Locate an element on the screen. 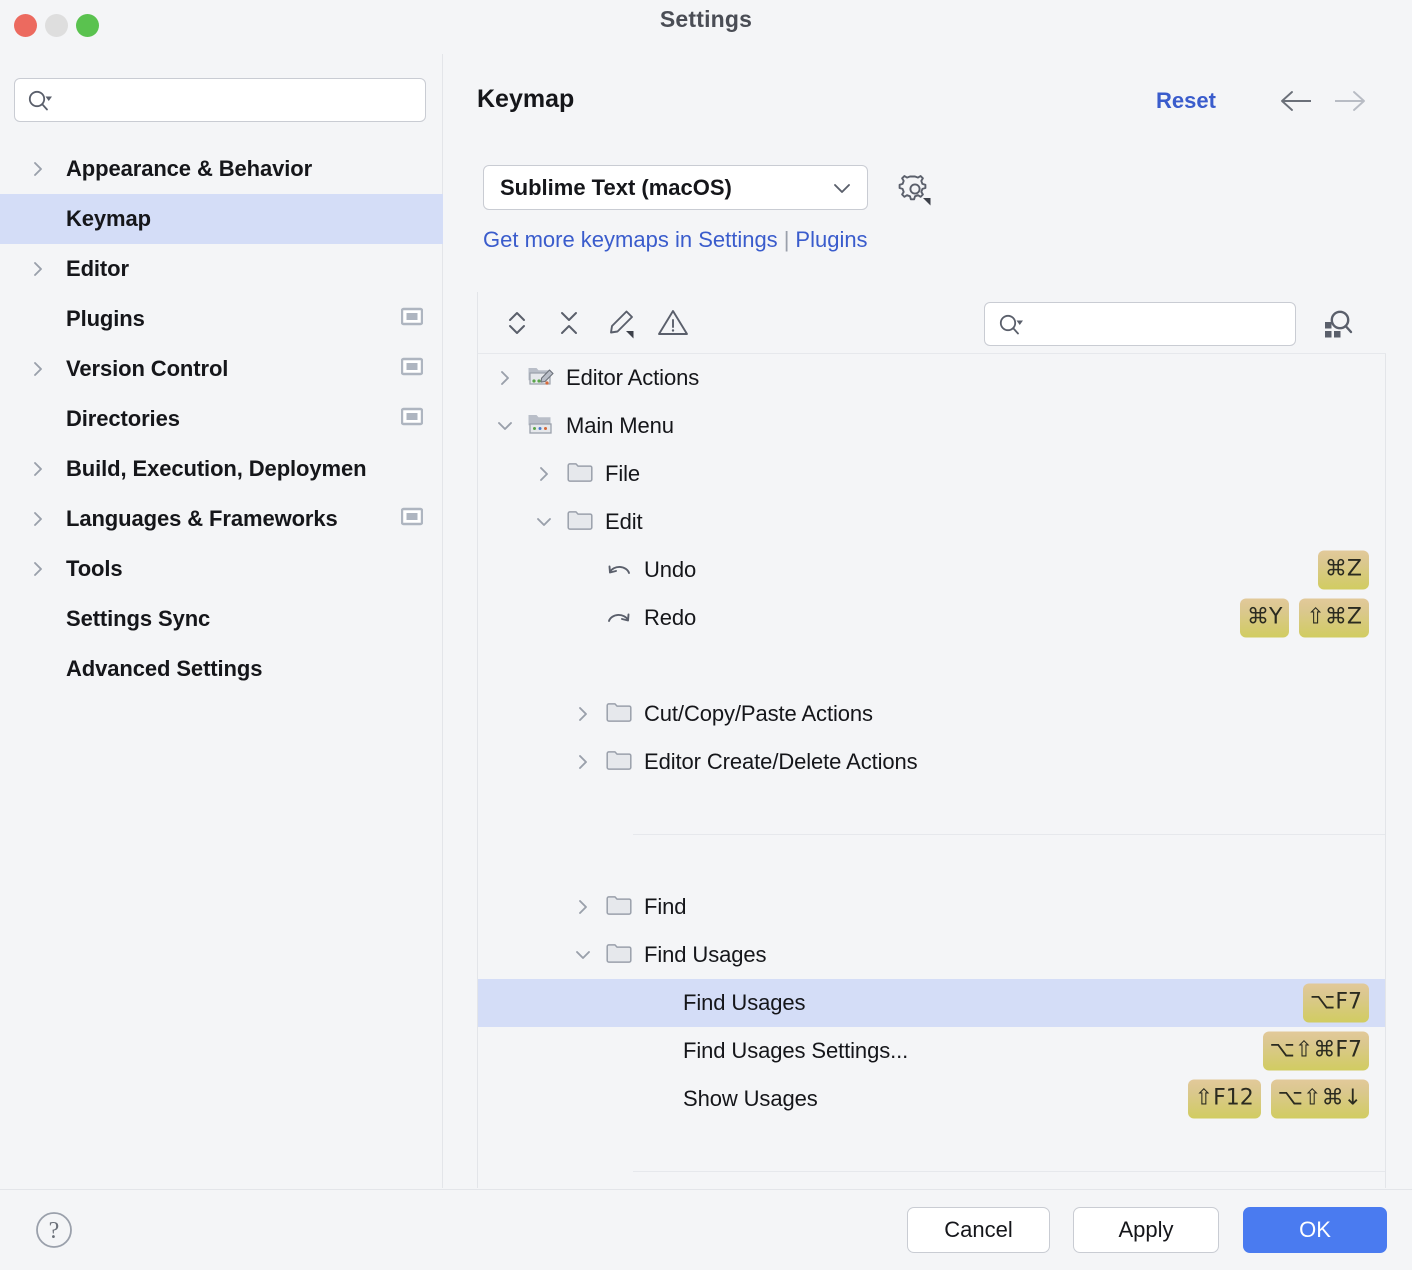 This screenshot has height=1270, width=1412. sidebar-item-label: Plugins is located at coordinates (105, 318).